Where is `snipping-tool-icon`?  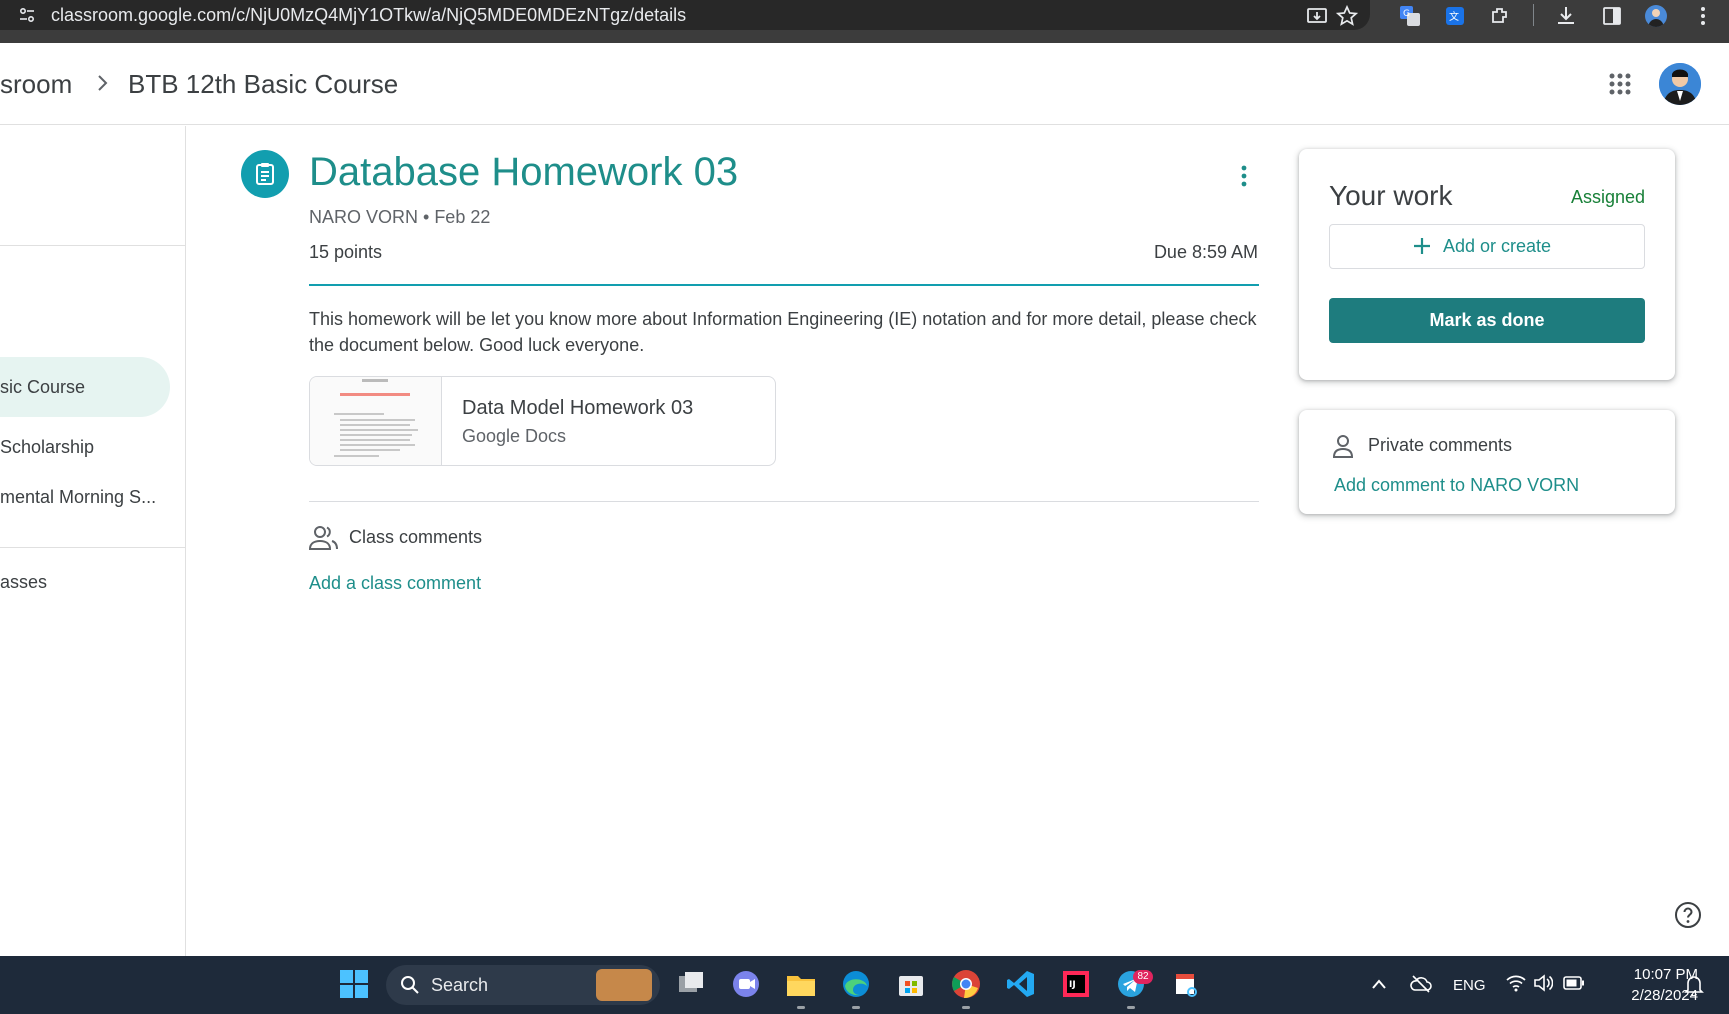
snipping-tool-icon is located at coordinates (1186, 984).